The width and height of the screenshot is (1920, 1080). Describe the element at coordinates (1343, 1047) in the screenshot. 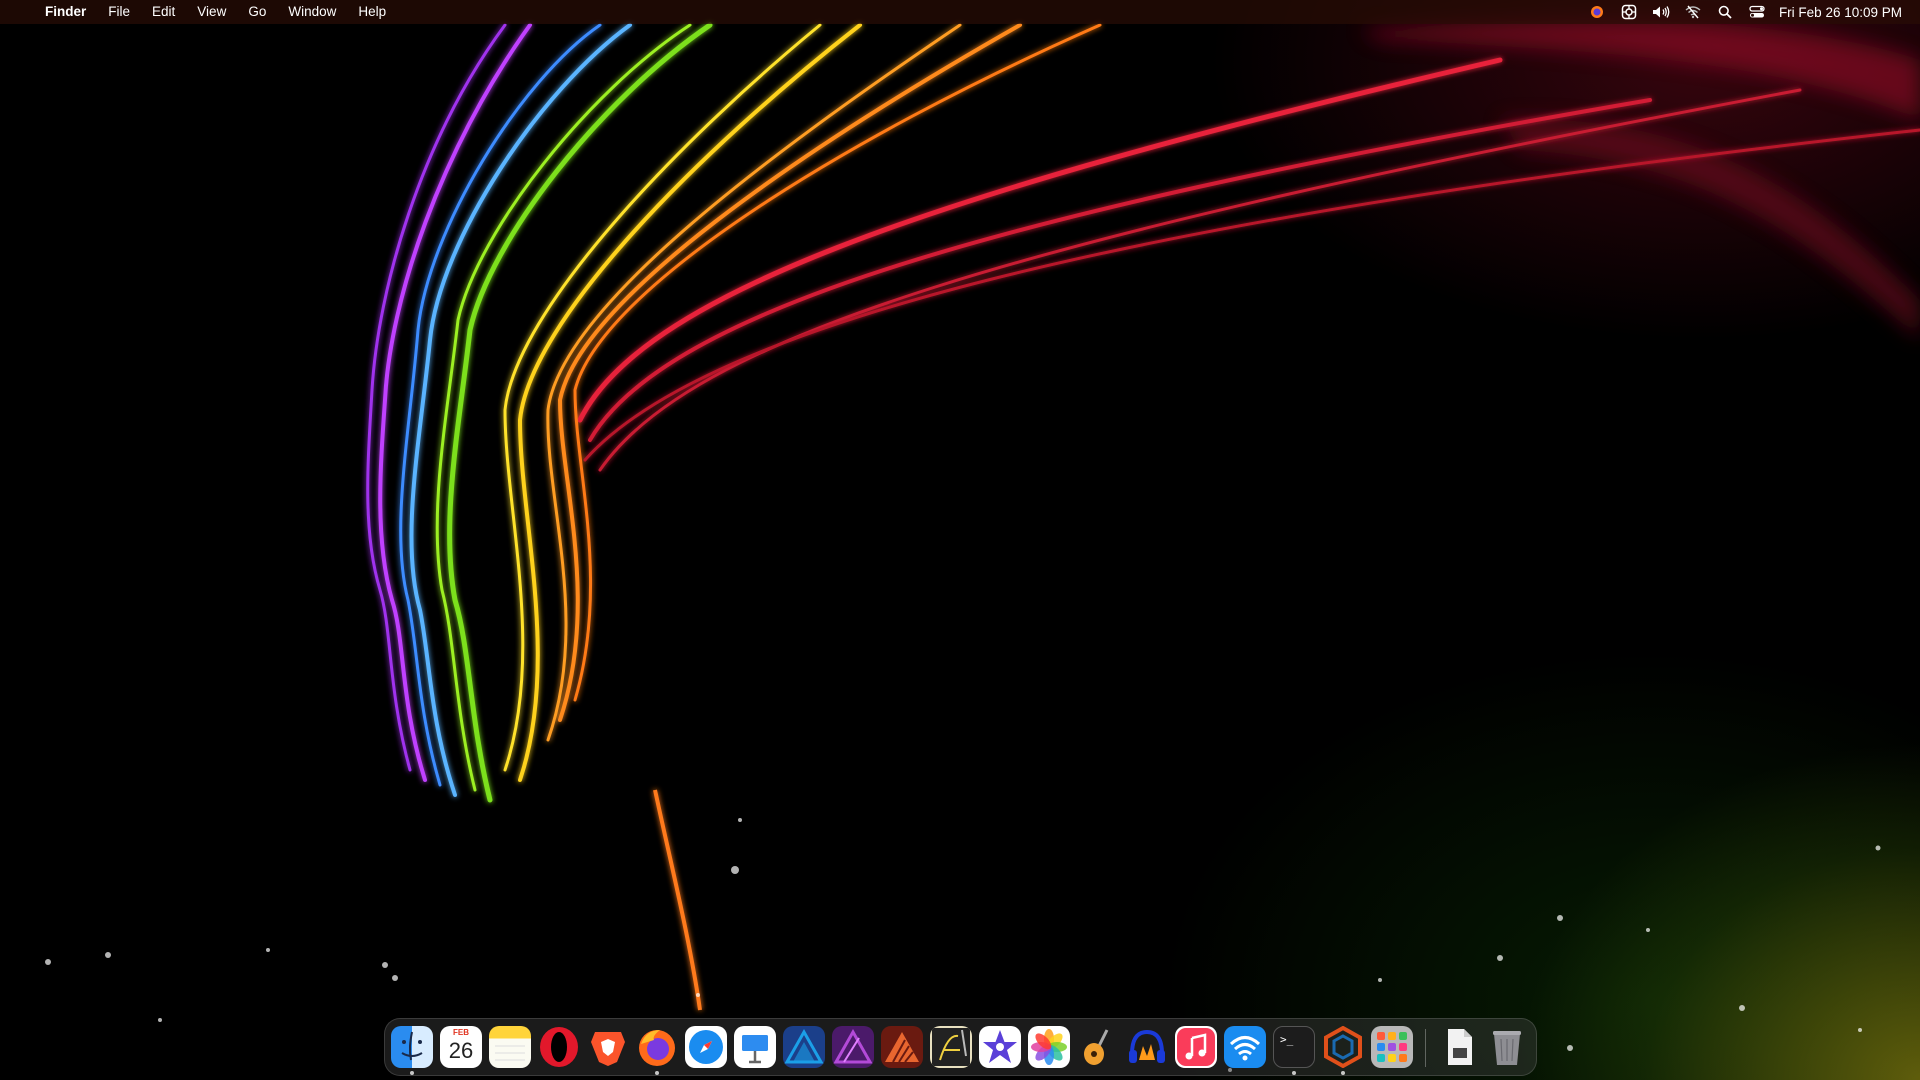

I see `hexagon-icon` at that location.